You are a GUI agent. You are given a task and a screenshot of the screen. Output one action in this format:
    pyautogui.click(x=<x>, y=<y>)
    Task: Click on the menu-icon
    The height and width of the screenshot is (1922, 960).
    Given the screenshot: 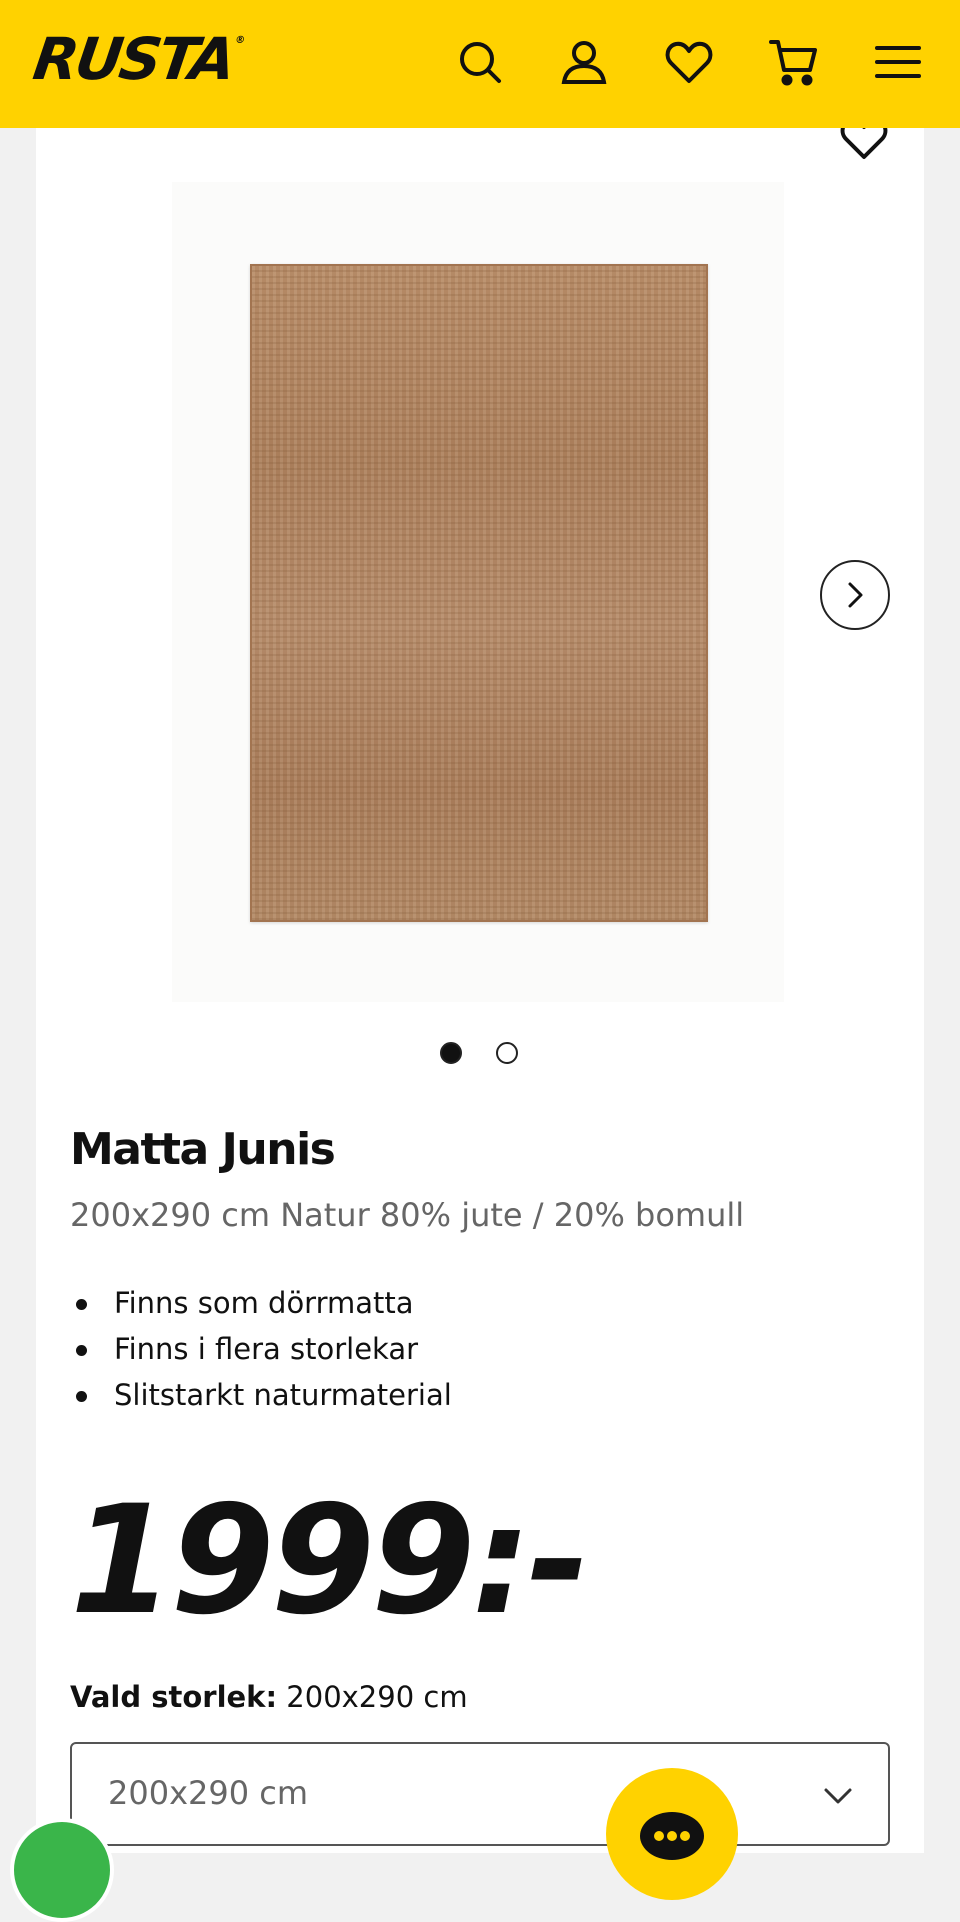 What is the action you would take?
    pyautogui.click(x=898, y=62)
    